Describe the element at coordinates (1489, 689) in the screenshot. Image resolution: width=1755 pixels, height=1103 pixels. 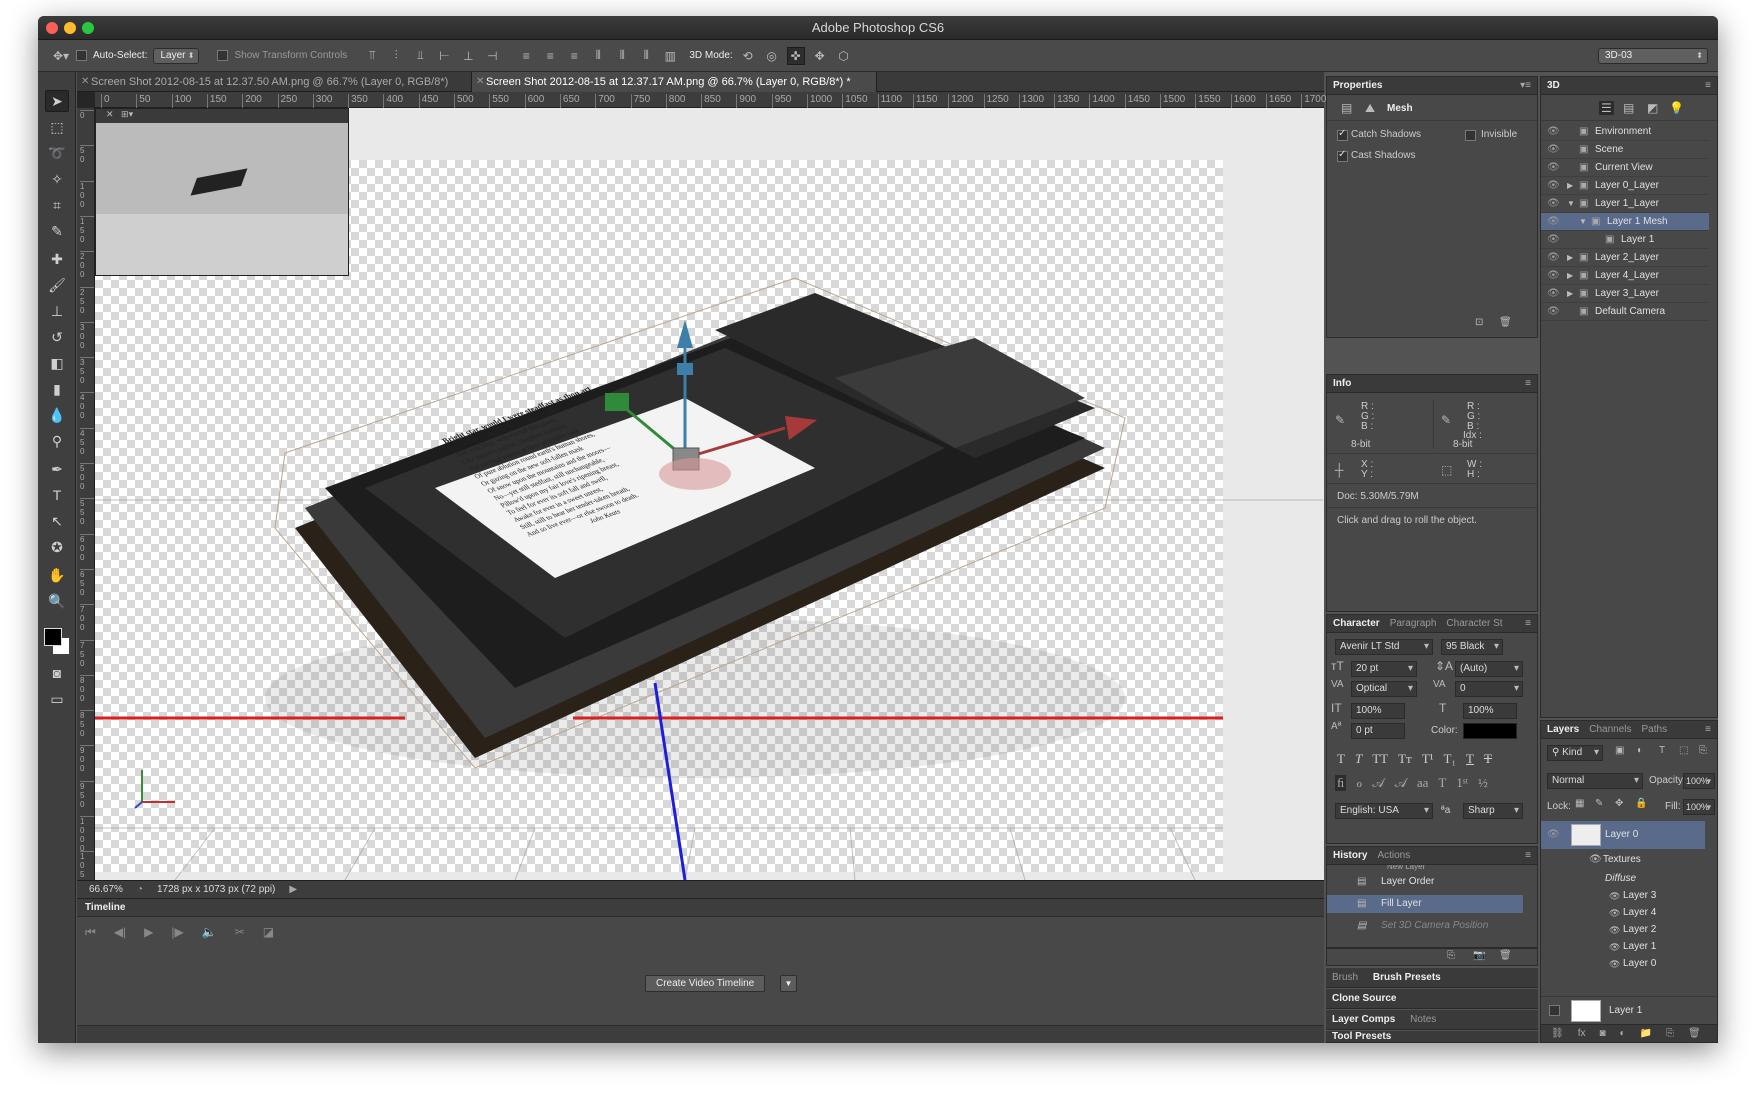
I see `tracking-input: 0` at that location.